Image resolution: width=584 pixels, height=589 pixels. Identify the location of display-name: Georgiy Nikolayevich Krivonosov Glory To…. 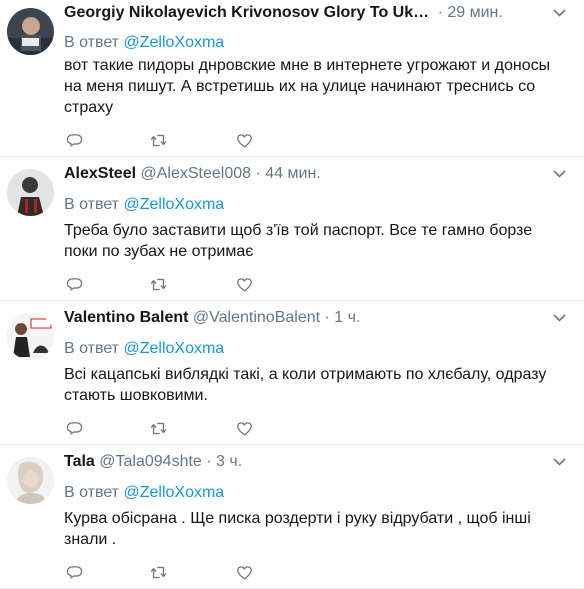
(246, 12).